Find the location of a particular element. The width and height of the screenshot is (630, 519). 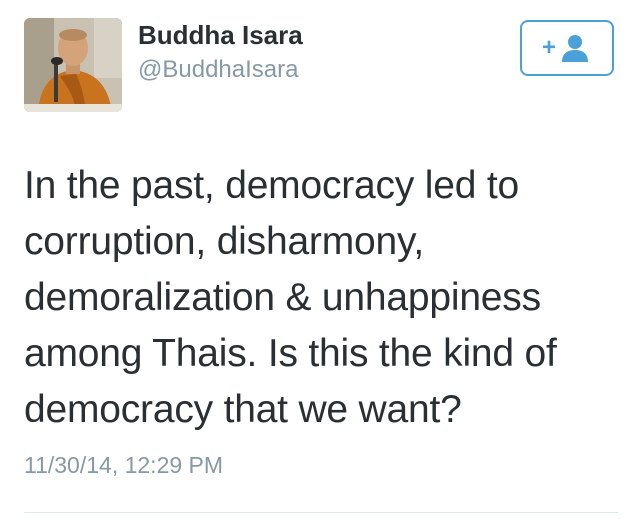

display-name: Buddha Isara is located at coordinates (220, 35).